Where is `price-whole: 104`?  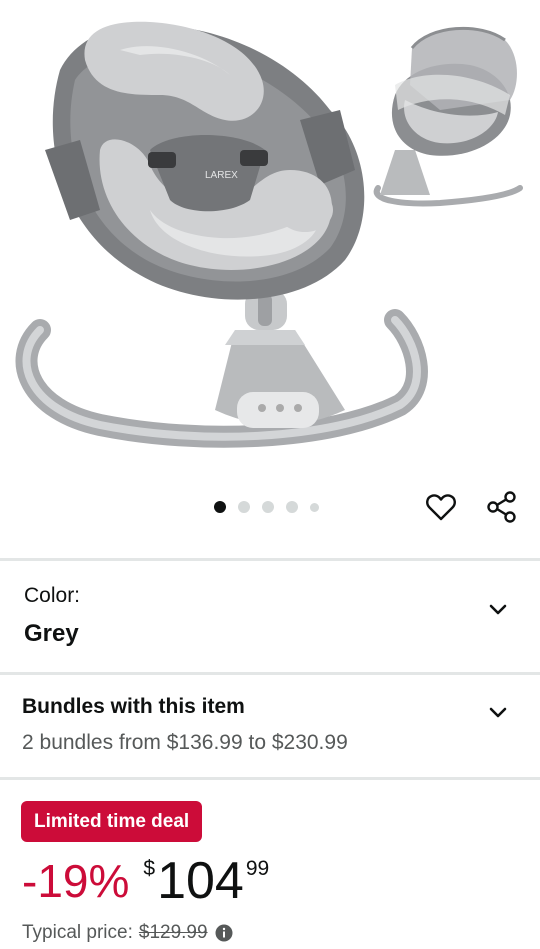
price-whole: 104 is located at coordinates (200, 881).